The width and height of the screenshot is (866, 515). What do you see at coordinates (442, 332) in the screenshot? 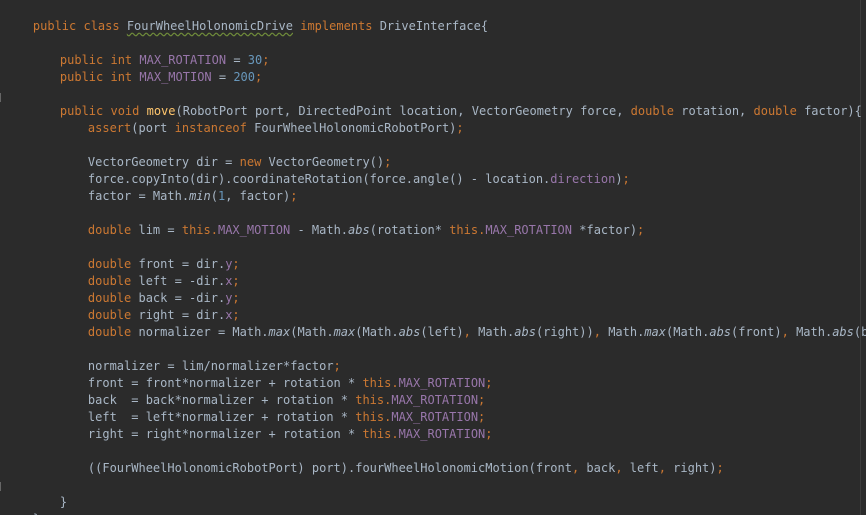
I see `expression: (left)` at bounding box center [442, 332].